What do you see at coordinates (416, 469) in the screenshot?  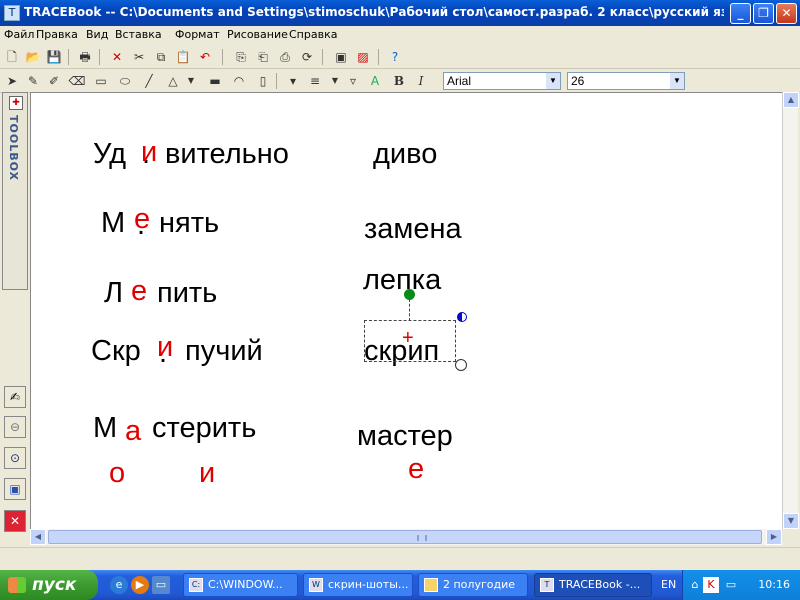 I see `spare-letter: е` at bounding box center [416, 469].